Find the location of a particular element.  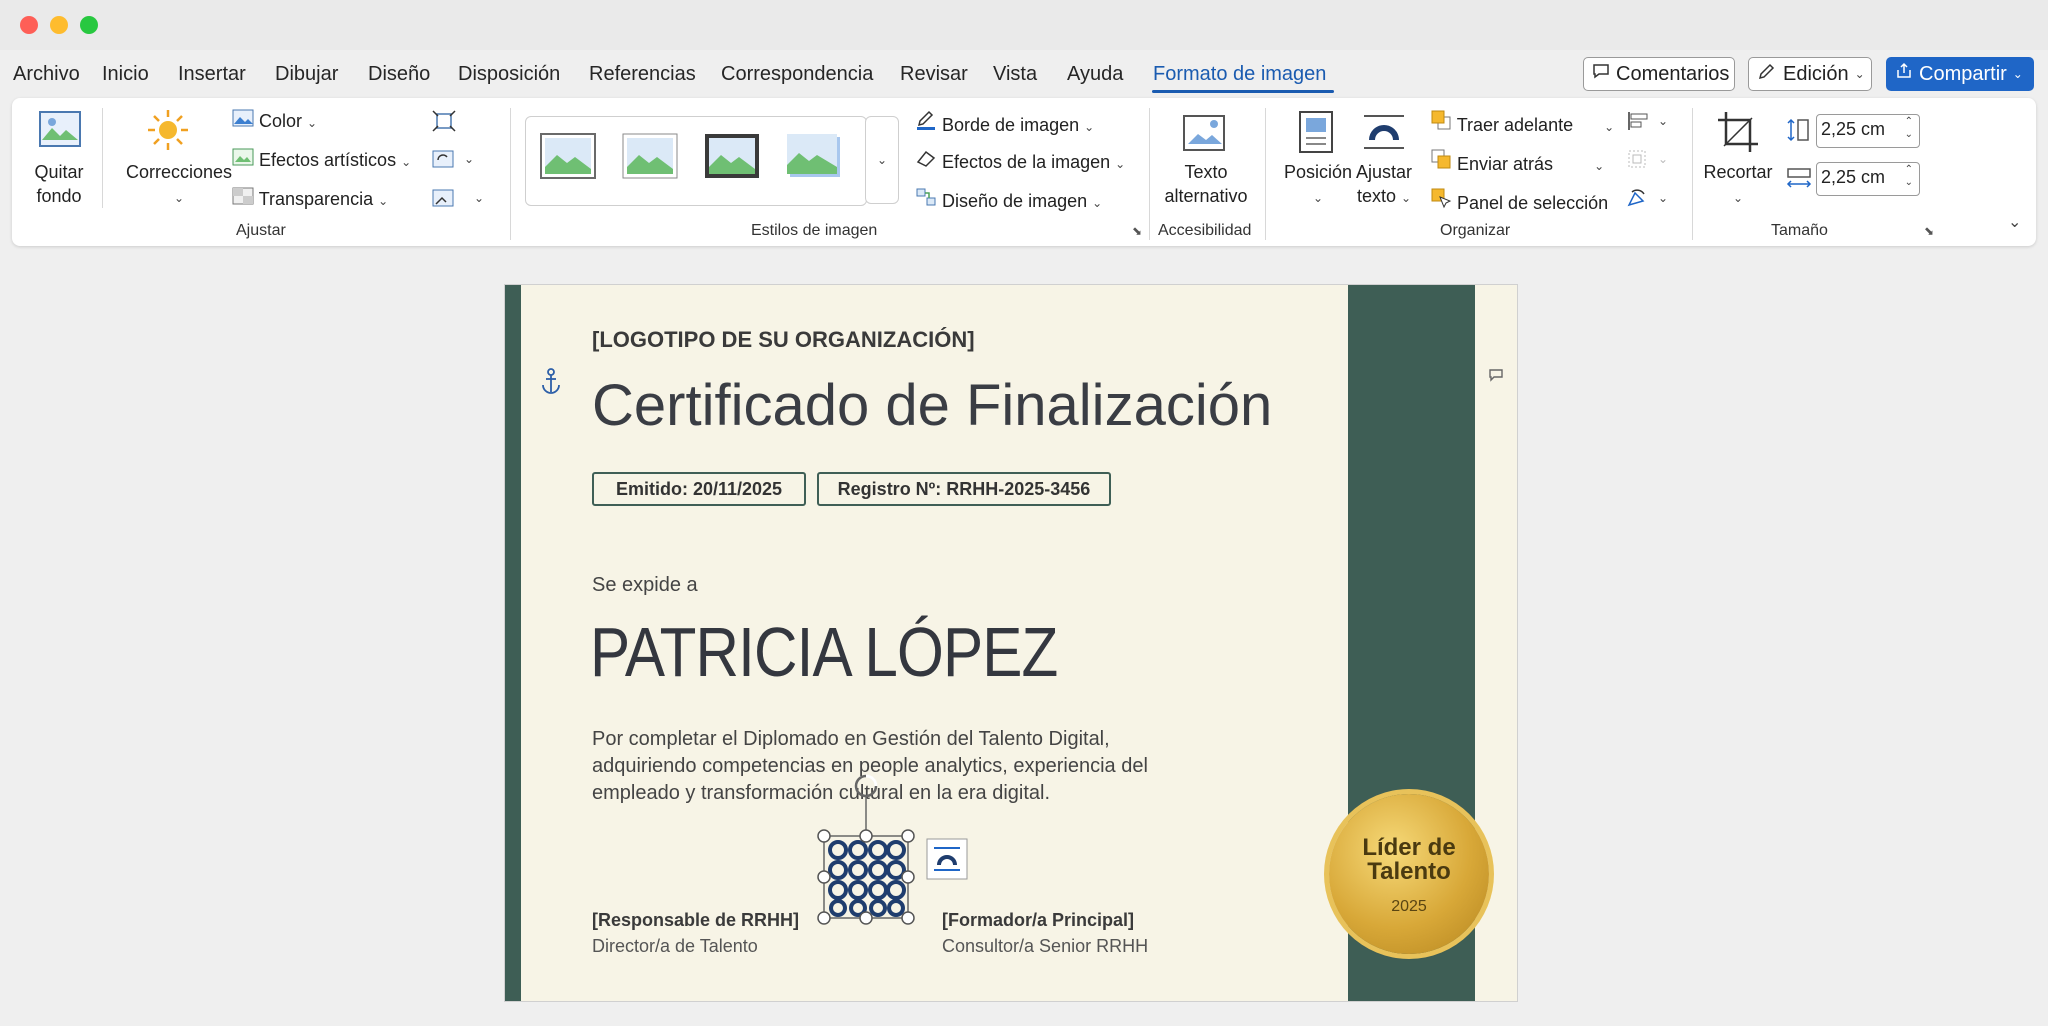

comments-button: Comentarios is located at coordinates (1659, 74).